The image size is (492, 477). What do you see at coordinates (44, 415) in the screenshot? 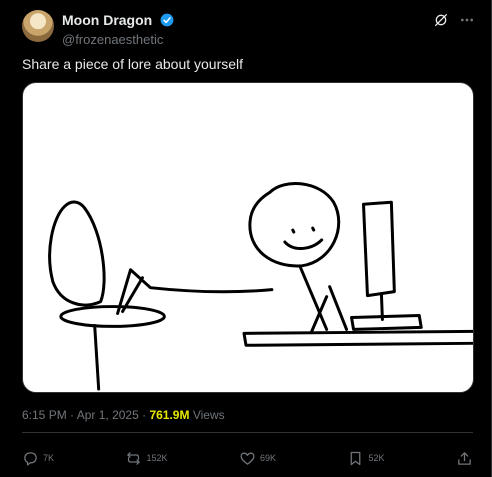
I see `post-time: 6:15 PM` at bounding box center [44, 415].